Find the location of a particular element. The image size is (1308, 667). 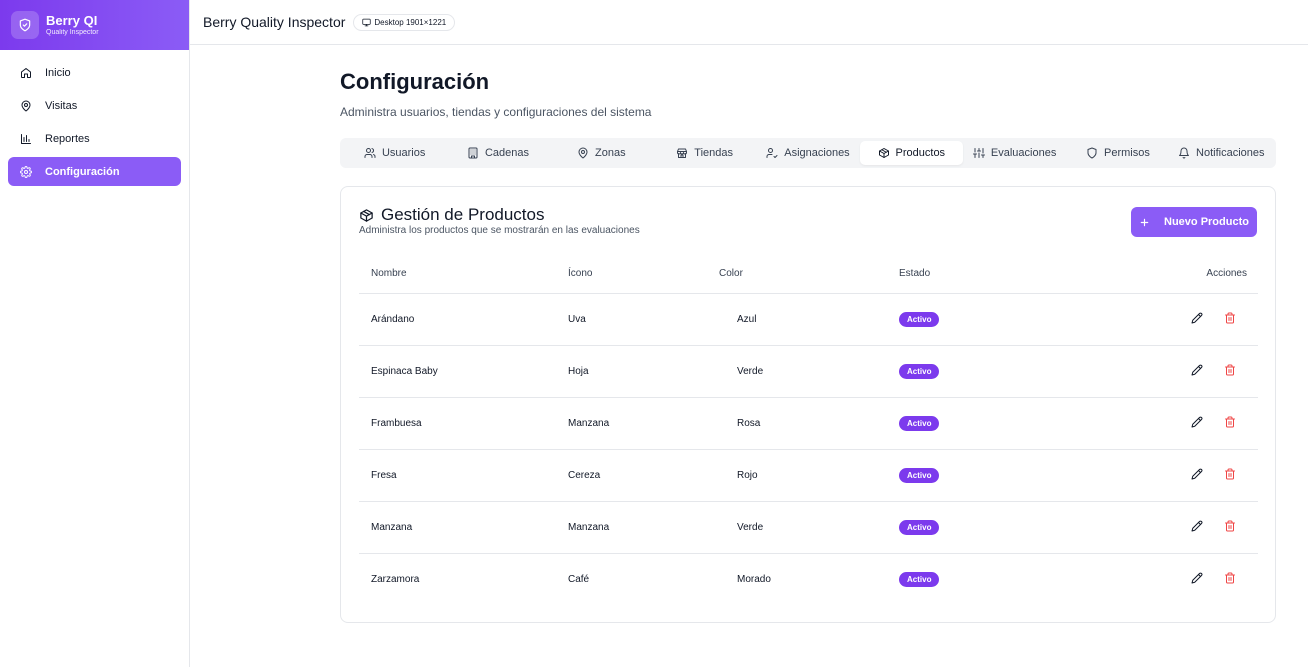

tab-cadenas: Cadenas is located at coordinates (497, 153).